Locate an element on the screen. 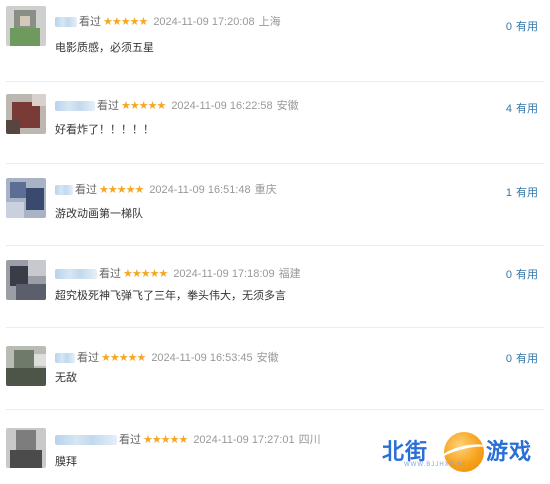 The image size is (550, 484). review-location: 重庆 is located at coordinates (265, 190).